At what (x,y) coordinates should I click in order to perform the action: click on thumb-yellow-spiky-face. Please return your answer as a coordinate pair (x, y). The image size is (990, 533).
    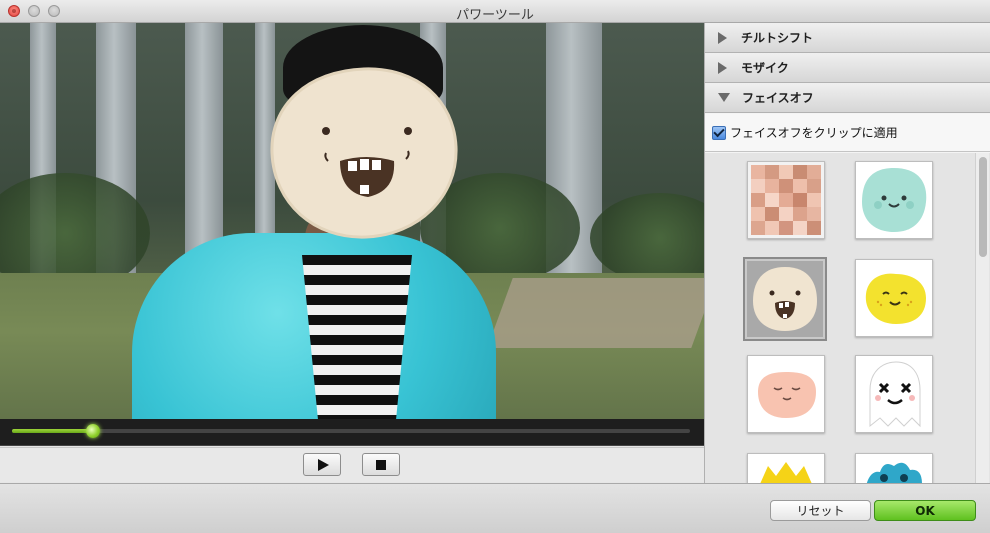
    Looking at the image, I should click on (786, 468).